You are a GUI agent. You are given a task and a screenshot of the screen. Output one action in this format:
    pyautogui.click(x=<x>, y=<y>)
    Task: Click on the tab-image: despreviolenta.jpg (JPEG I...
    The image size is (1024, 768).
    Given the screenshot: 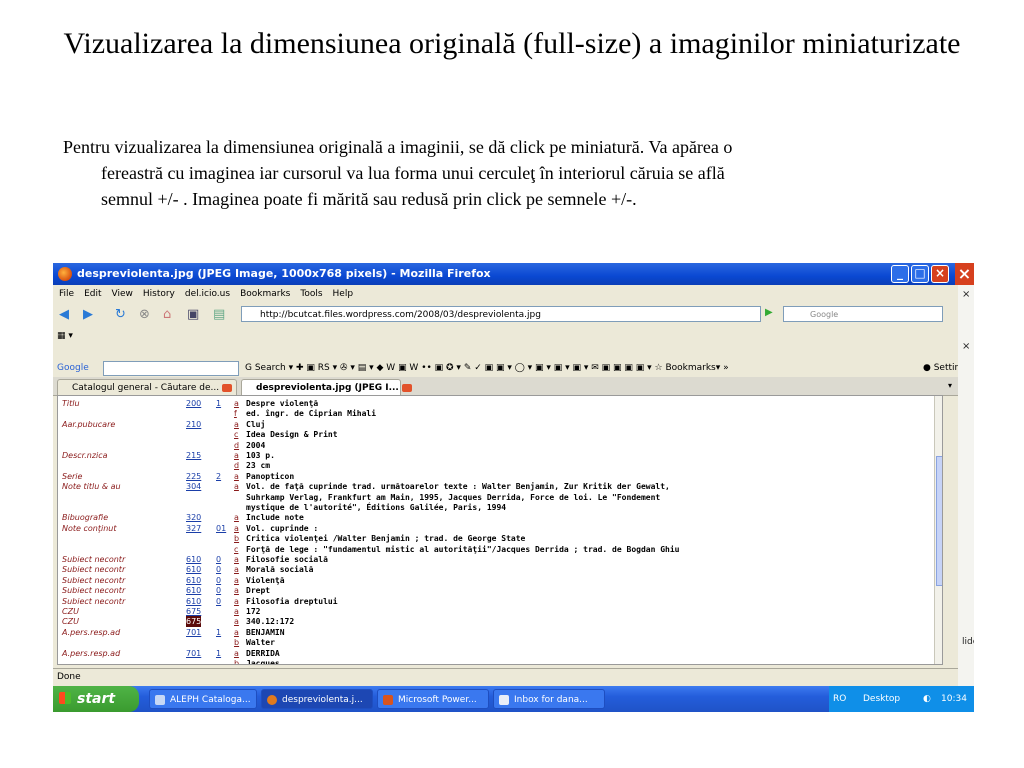 What is the action you would take?
    pyautogui.click(x=326, y=387)
    